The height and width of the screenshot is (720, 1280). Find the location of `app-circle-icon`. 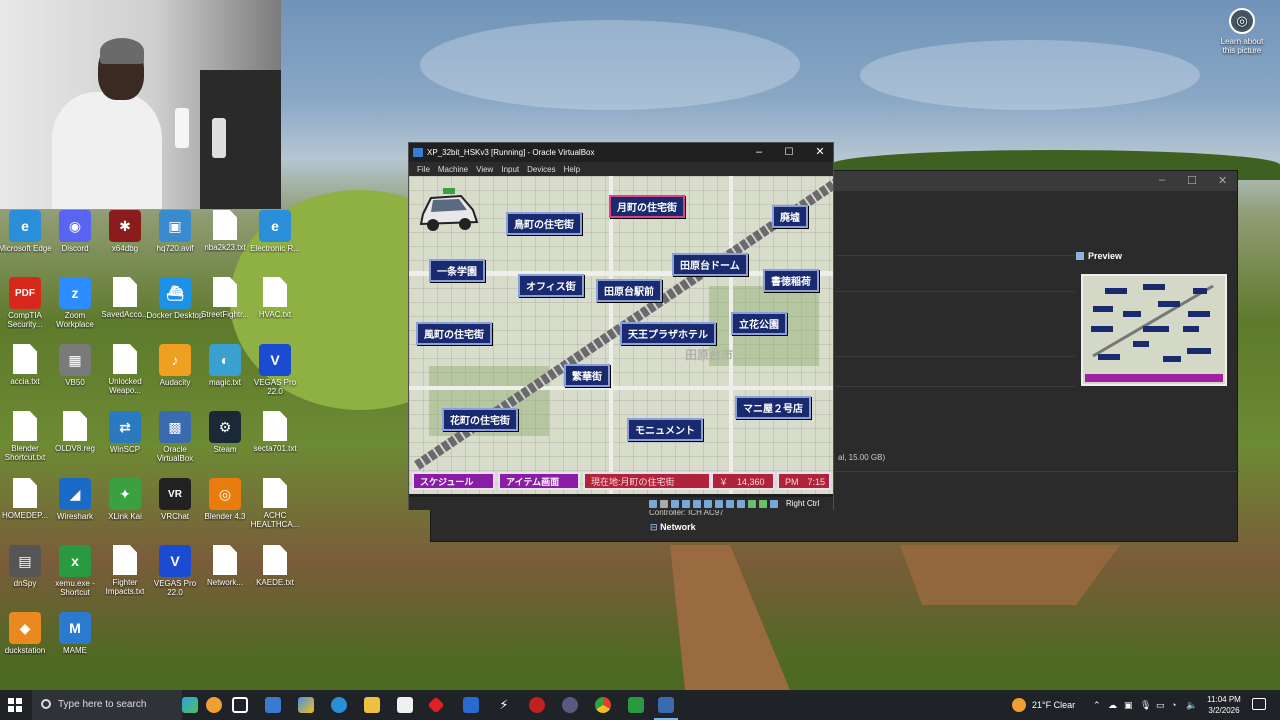

app-circle-icon is located at coordinates (570, 705).